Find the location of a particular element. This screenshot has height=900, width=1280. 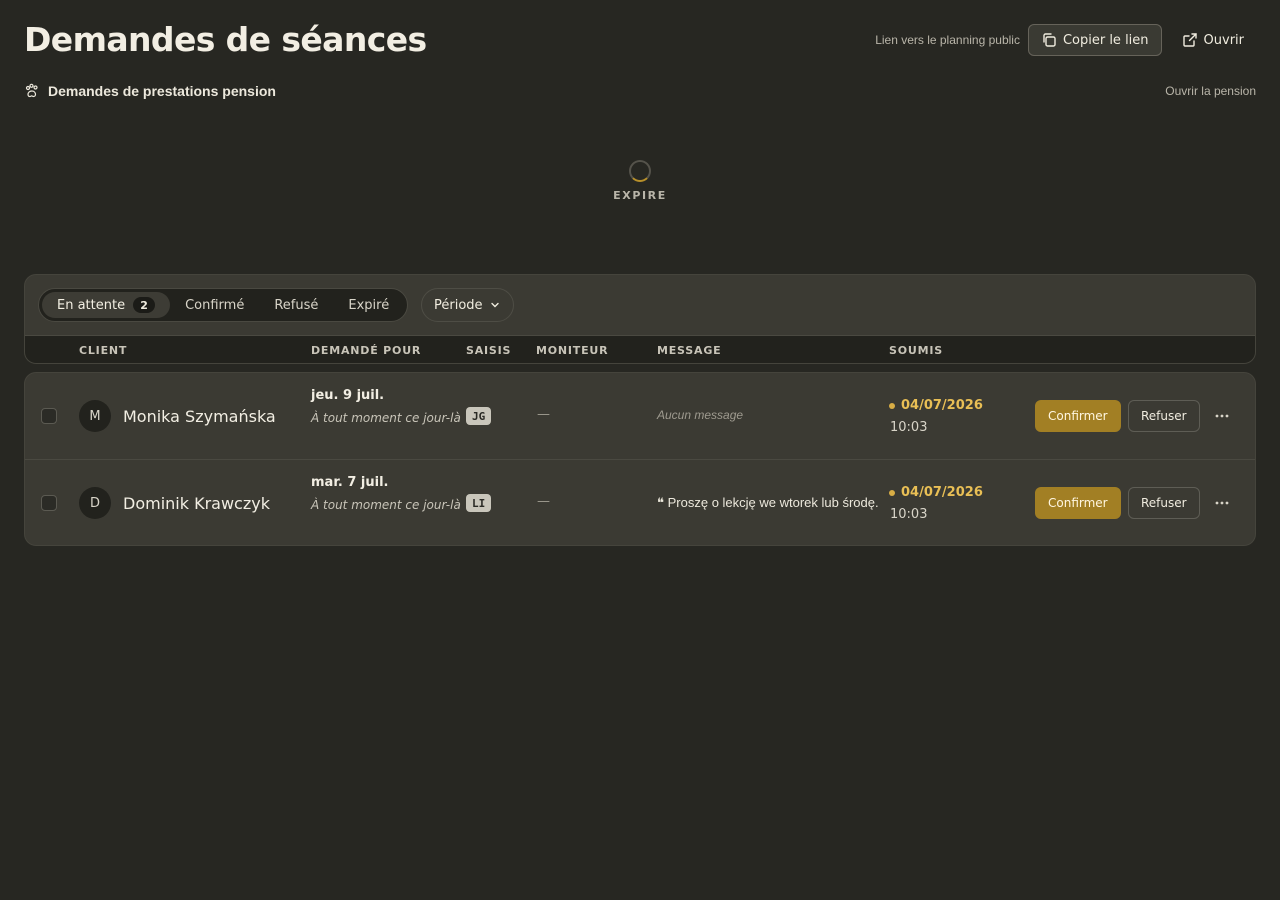

copy-link-button: Copier le lien is located at coordinates (1094, 40).